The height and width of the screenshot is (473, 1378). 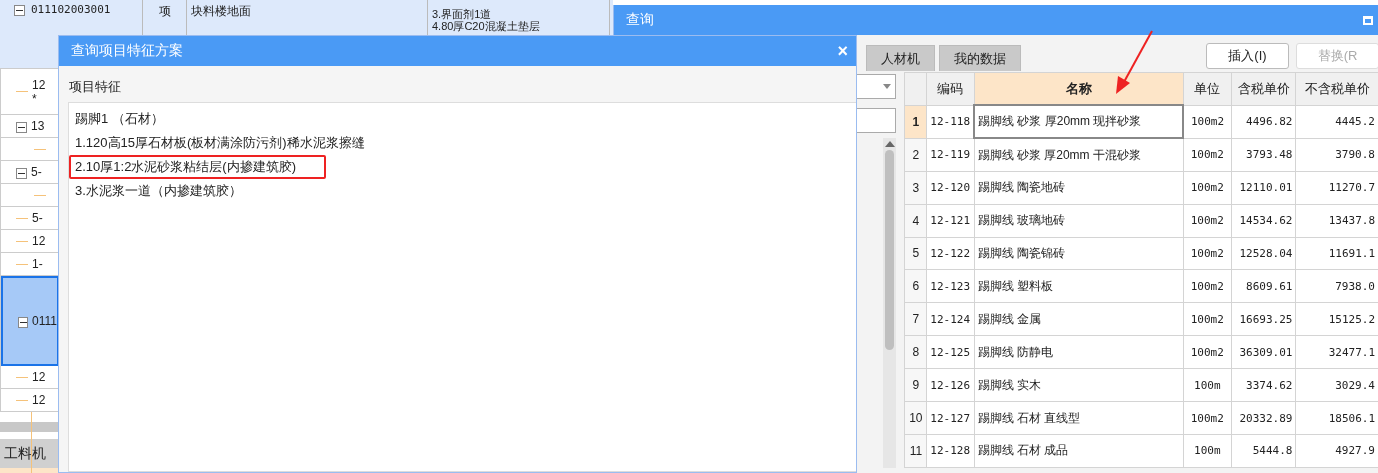 I want to click on row-number: 8, so click(x=915, y=352).